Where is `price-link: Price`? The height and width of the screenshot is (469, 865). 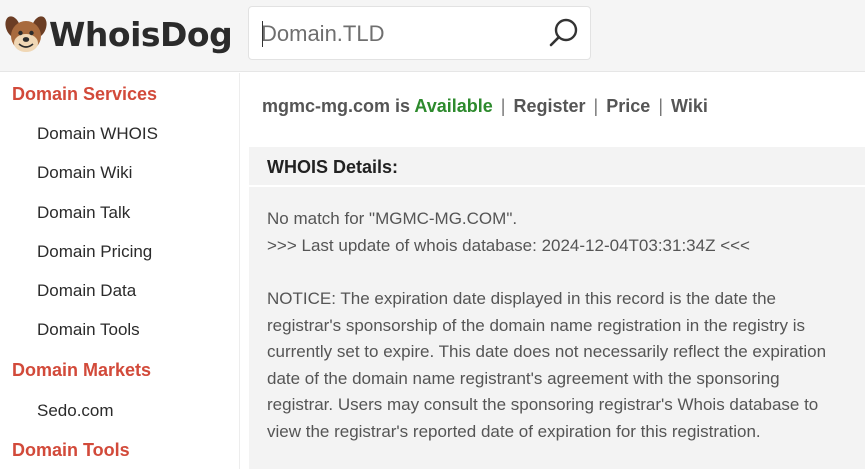
price-link: Price is located at coordinates (628, 106).